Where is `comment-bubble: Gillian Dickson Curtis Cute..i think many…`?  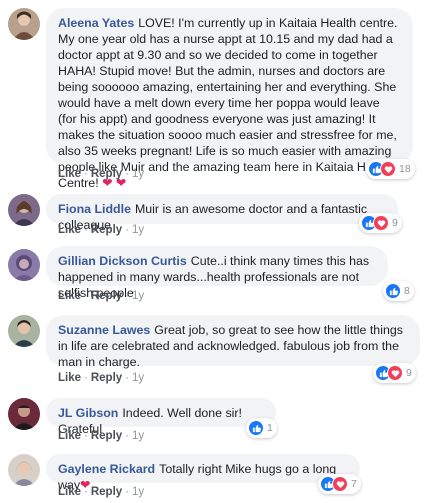
comment-bubble: Gillian Dickson Curtis Cute..i think many… is located at coordinates (217, 273).